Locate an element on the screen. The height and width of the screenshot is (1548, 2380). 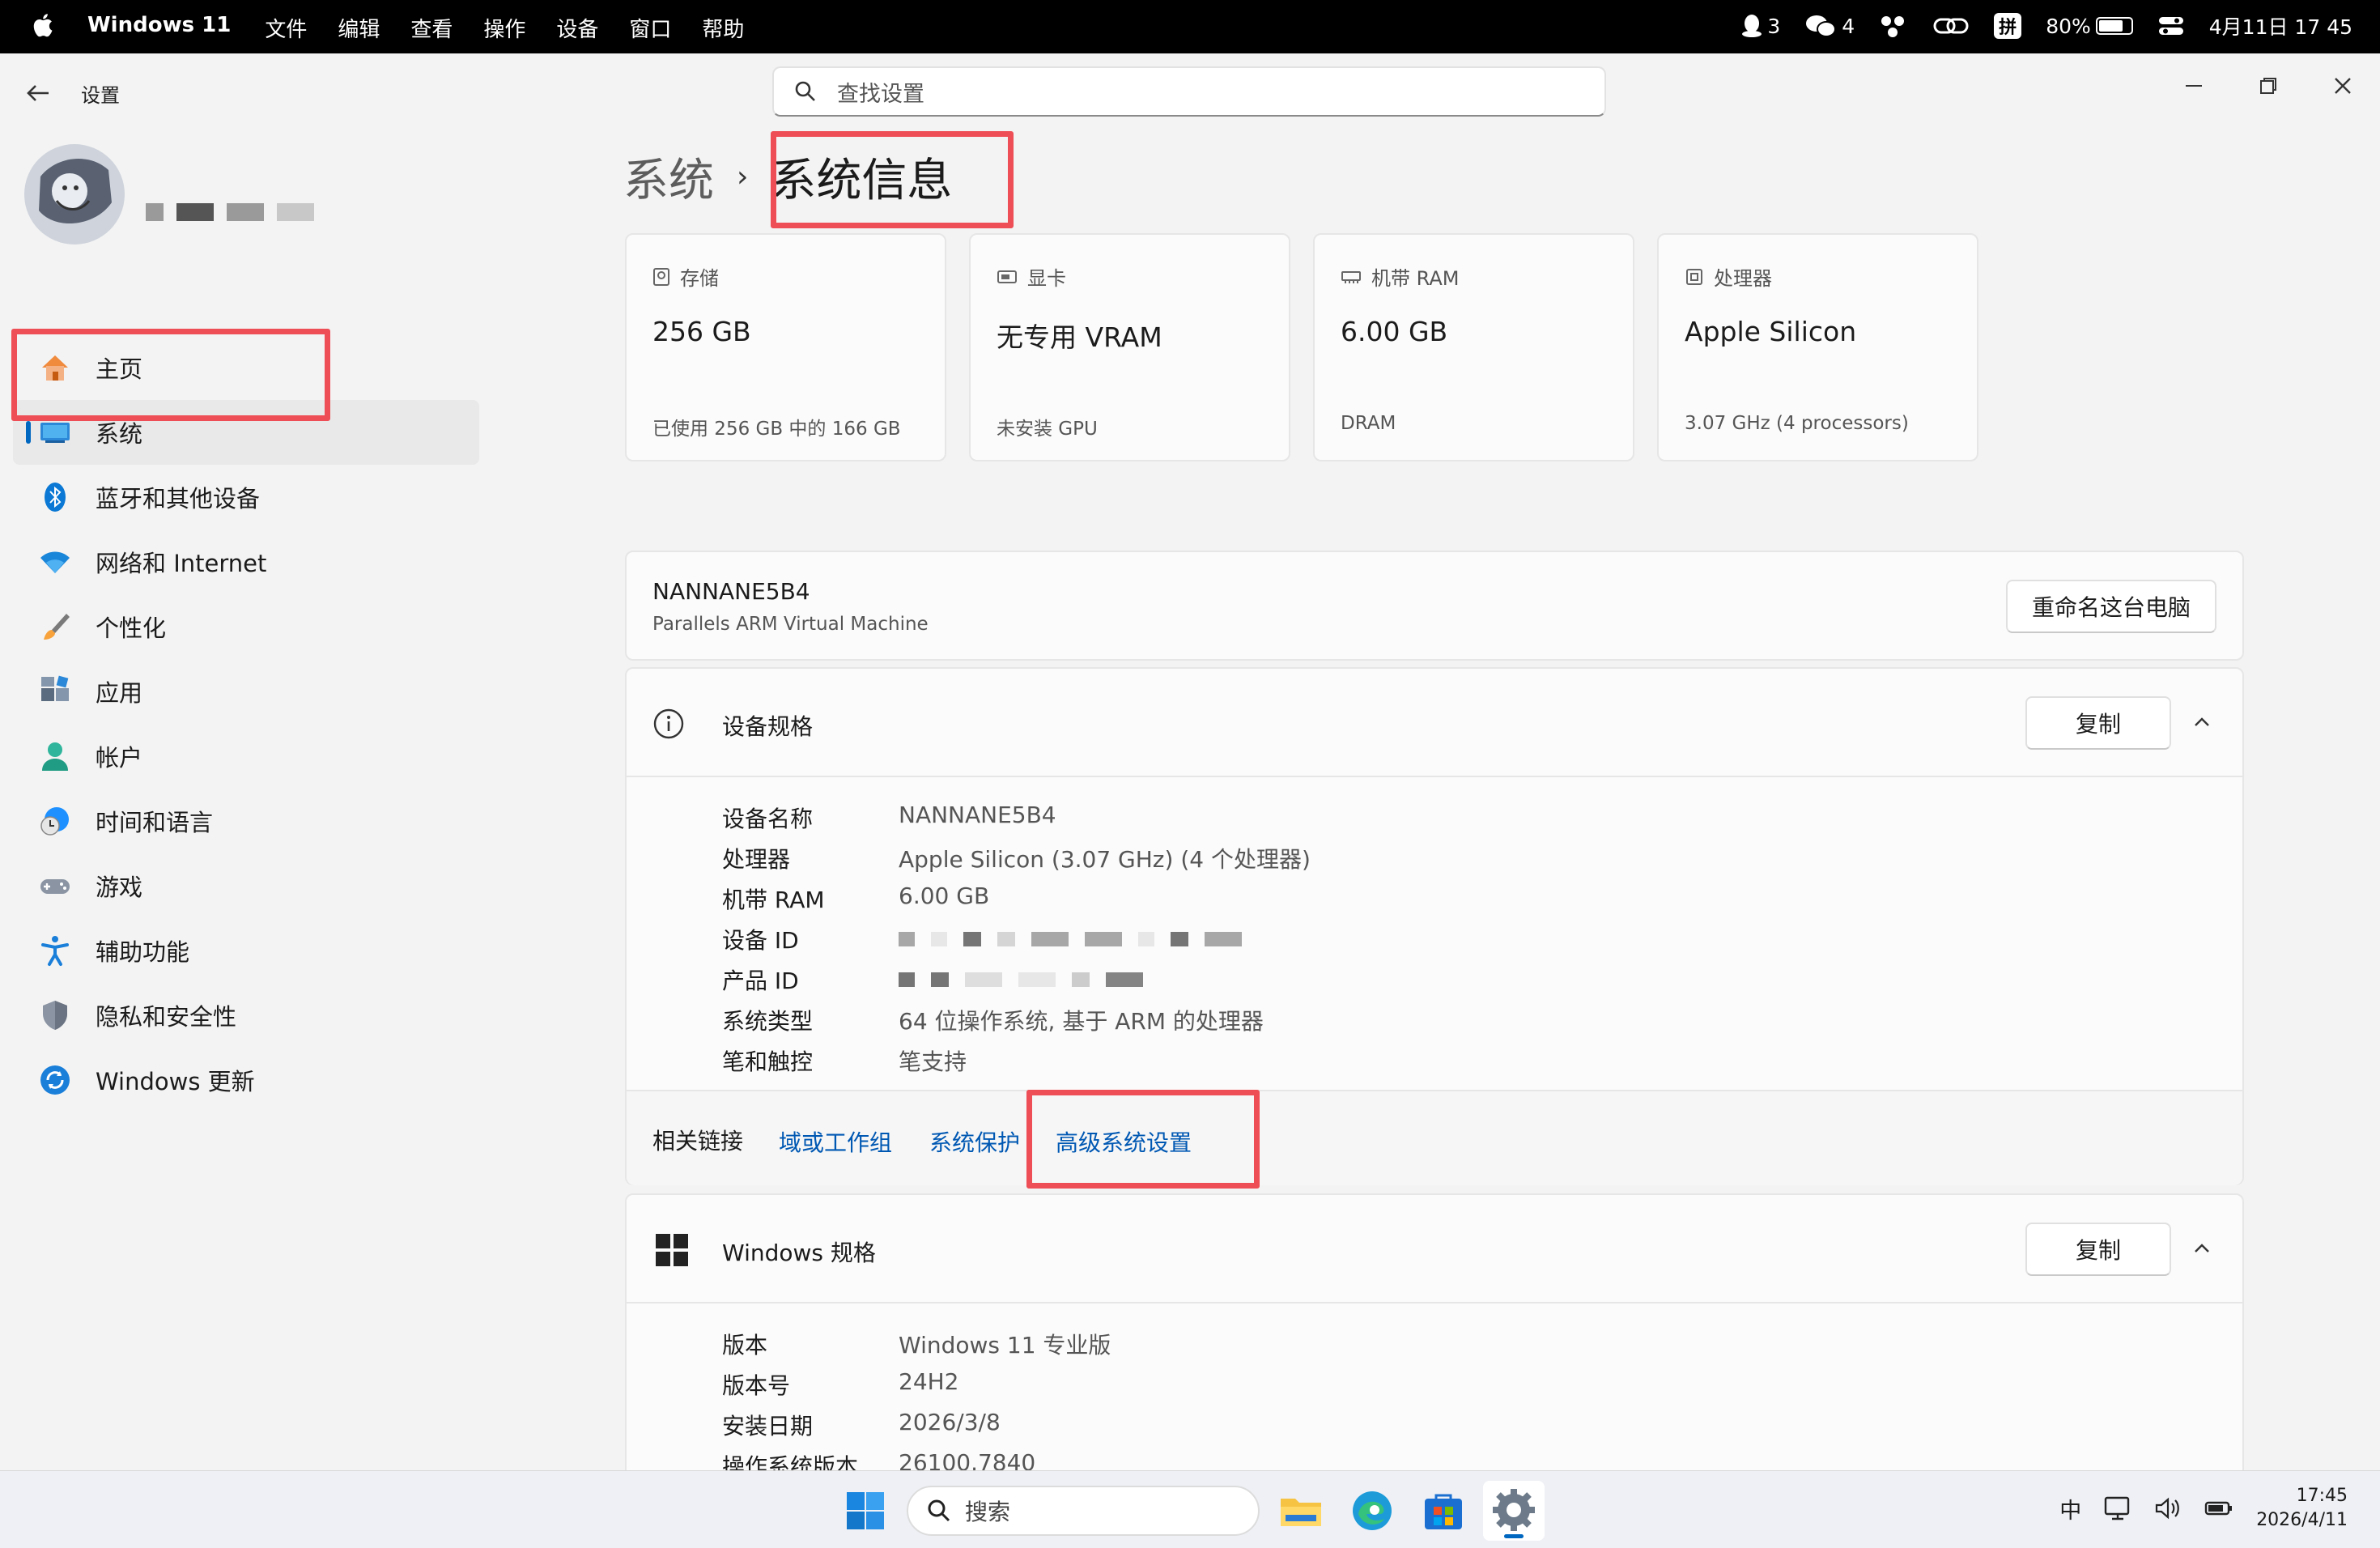
taskbar: 搜索 中 17:45 2026/4/11 is located at coordinates (1190, 1509).